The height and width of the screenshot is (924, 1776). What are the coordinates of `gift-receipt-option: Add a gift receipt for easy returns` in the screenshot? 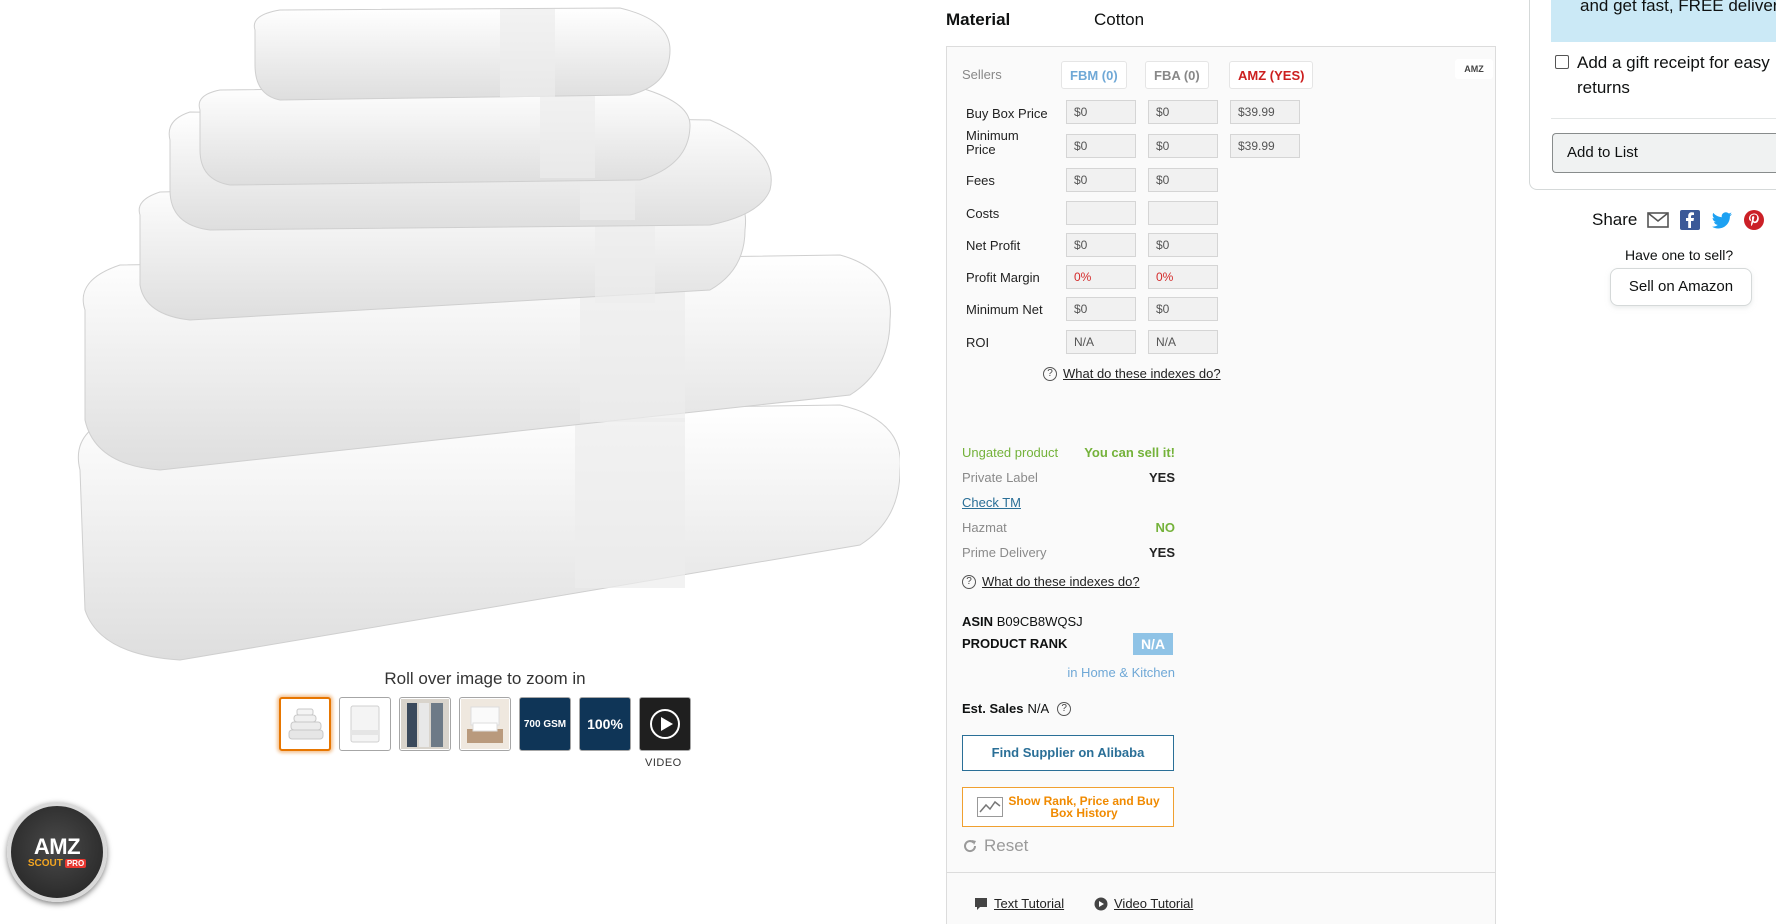 It's located at (1665, 75).